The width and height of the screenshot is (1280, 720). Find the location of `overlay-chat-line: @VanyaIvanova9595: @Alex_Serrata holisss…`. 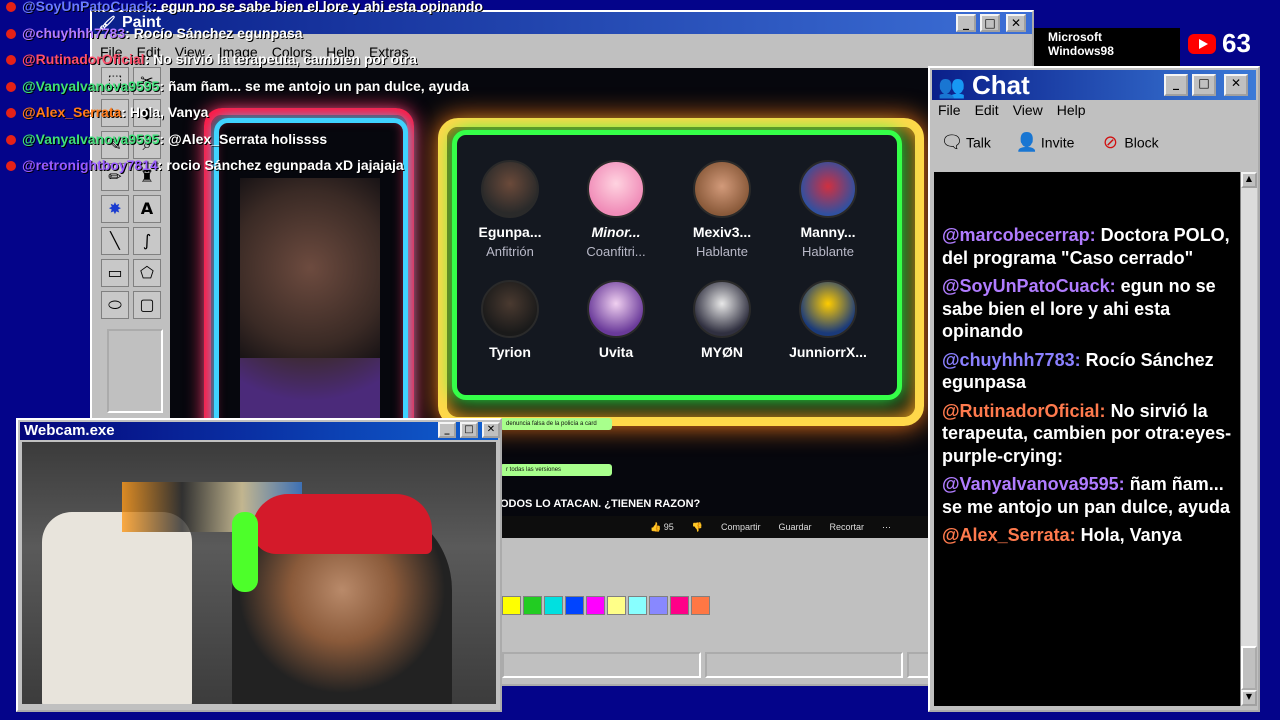

overlay-chat-line: @VanyaIvanova9595: @Alex_Serrata holisss… is located at coordinates (166, 139).